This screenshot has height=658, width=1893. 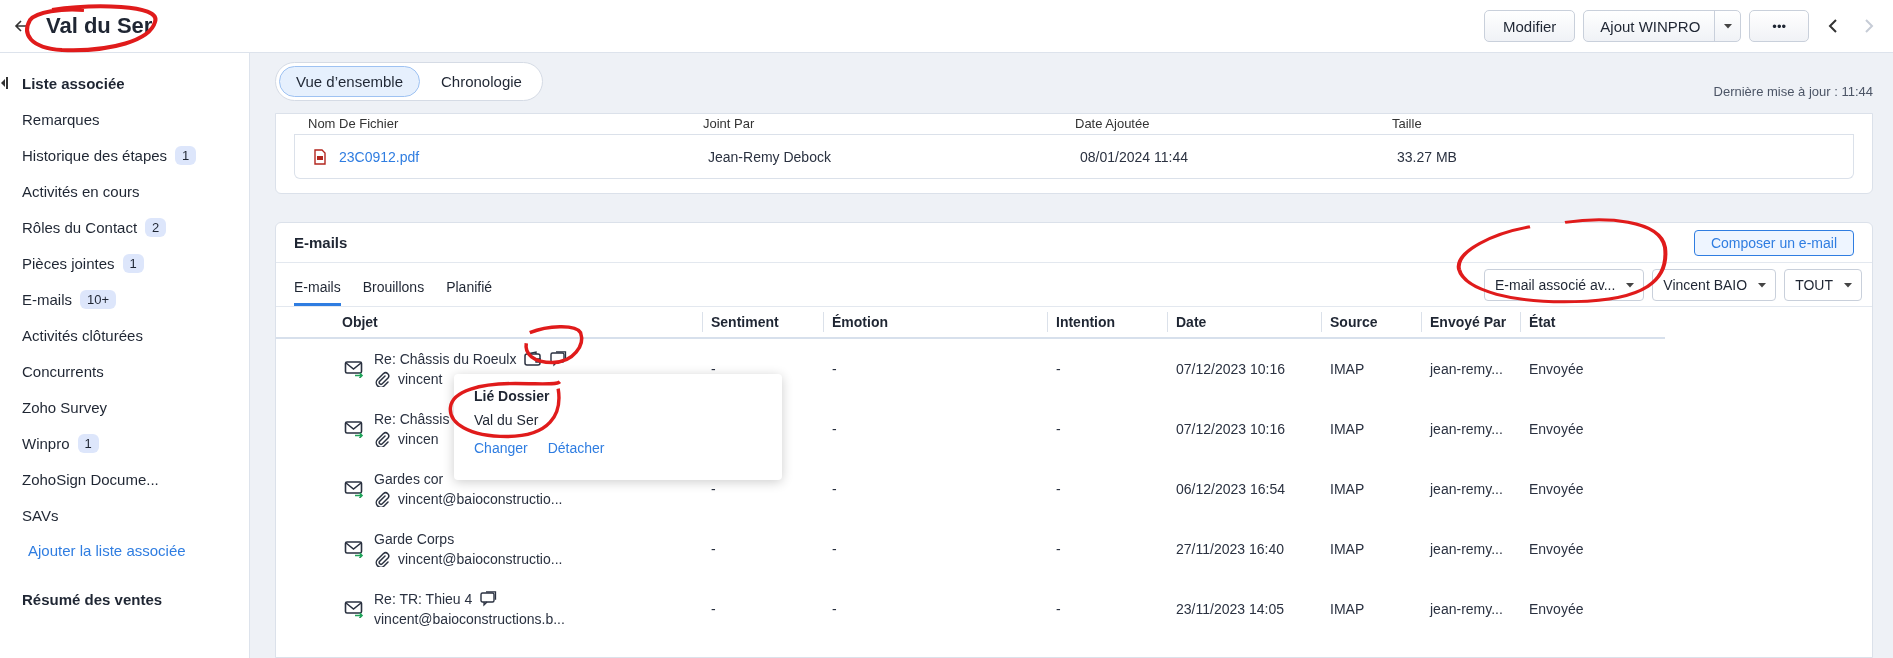 I want to click on table-cell-text: Jean-Remy Debock, so click(x=770, y=156).